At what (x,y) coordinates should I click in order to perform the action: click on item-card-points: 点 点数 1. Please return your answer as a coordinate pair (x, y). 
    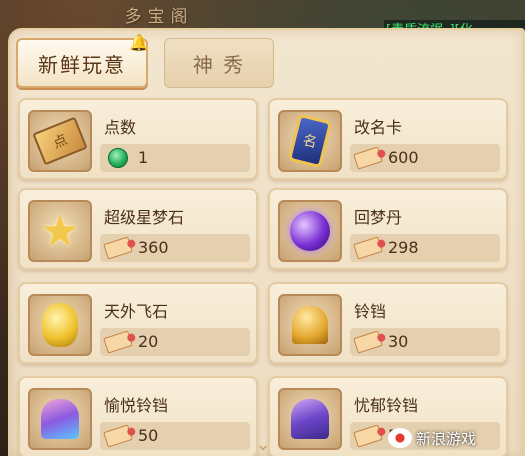
    Looking at the image, I should click on (138, 139).